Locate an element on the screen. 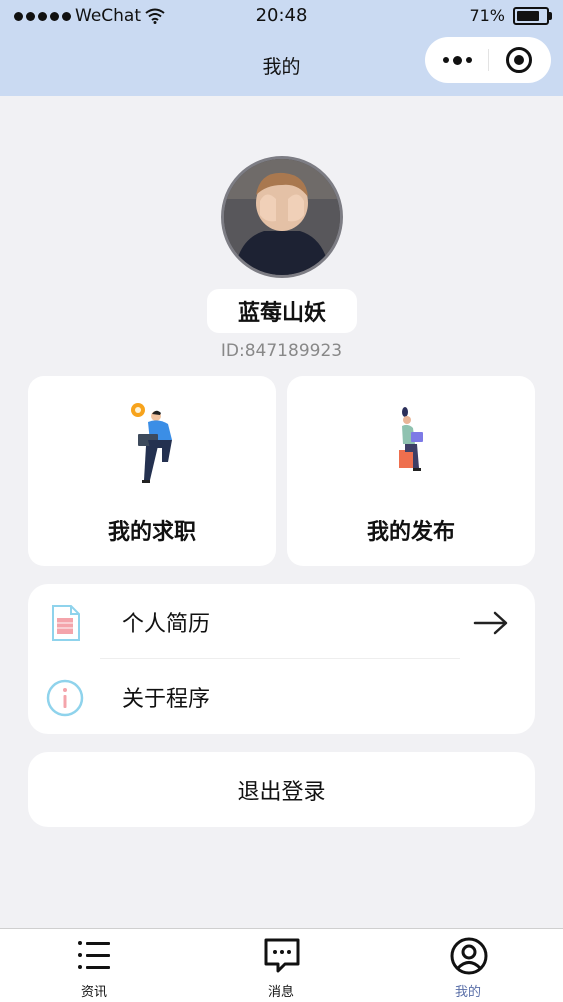  avatar is located at coordinates (282, 217).